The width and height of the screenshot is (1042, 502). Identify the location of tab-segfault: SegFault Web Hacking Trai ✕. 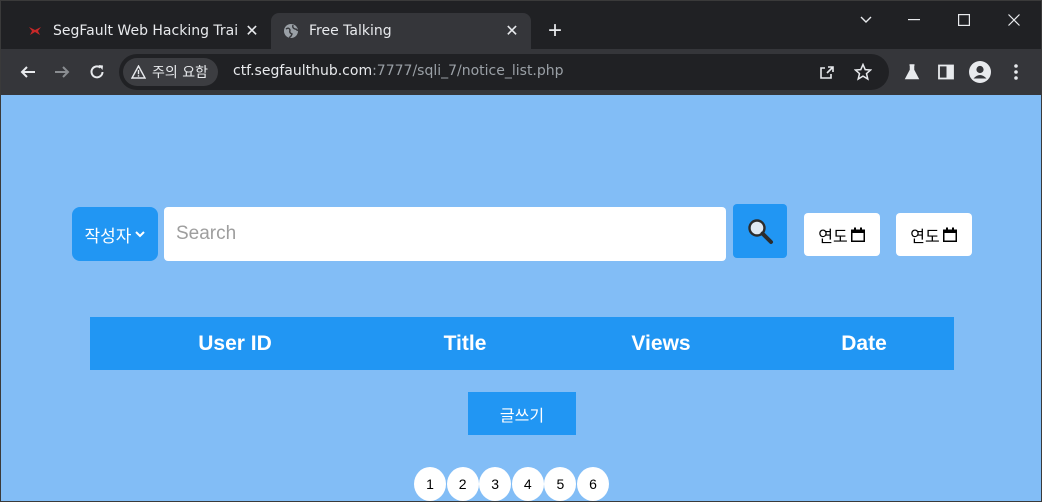
(143, 31).